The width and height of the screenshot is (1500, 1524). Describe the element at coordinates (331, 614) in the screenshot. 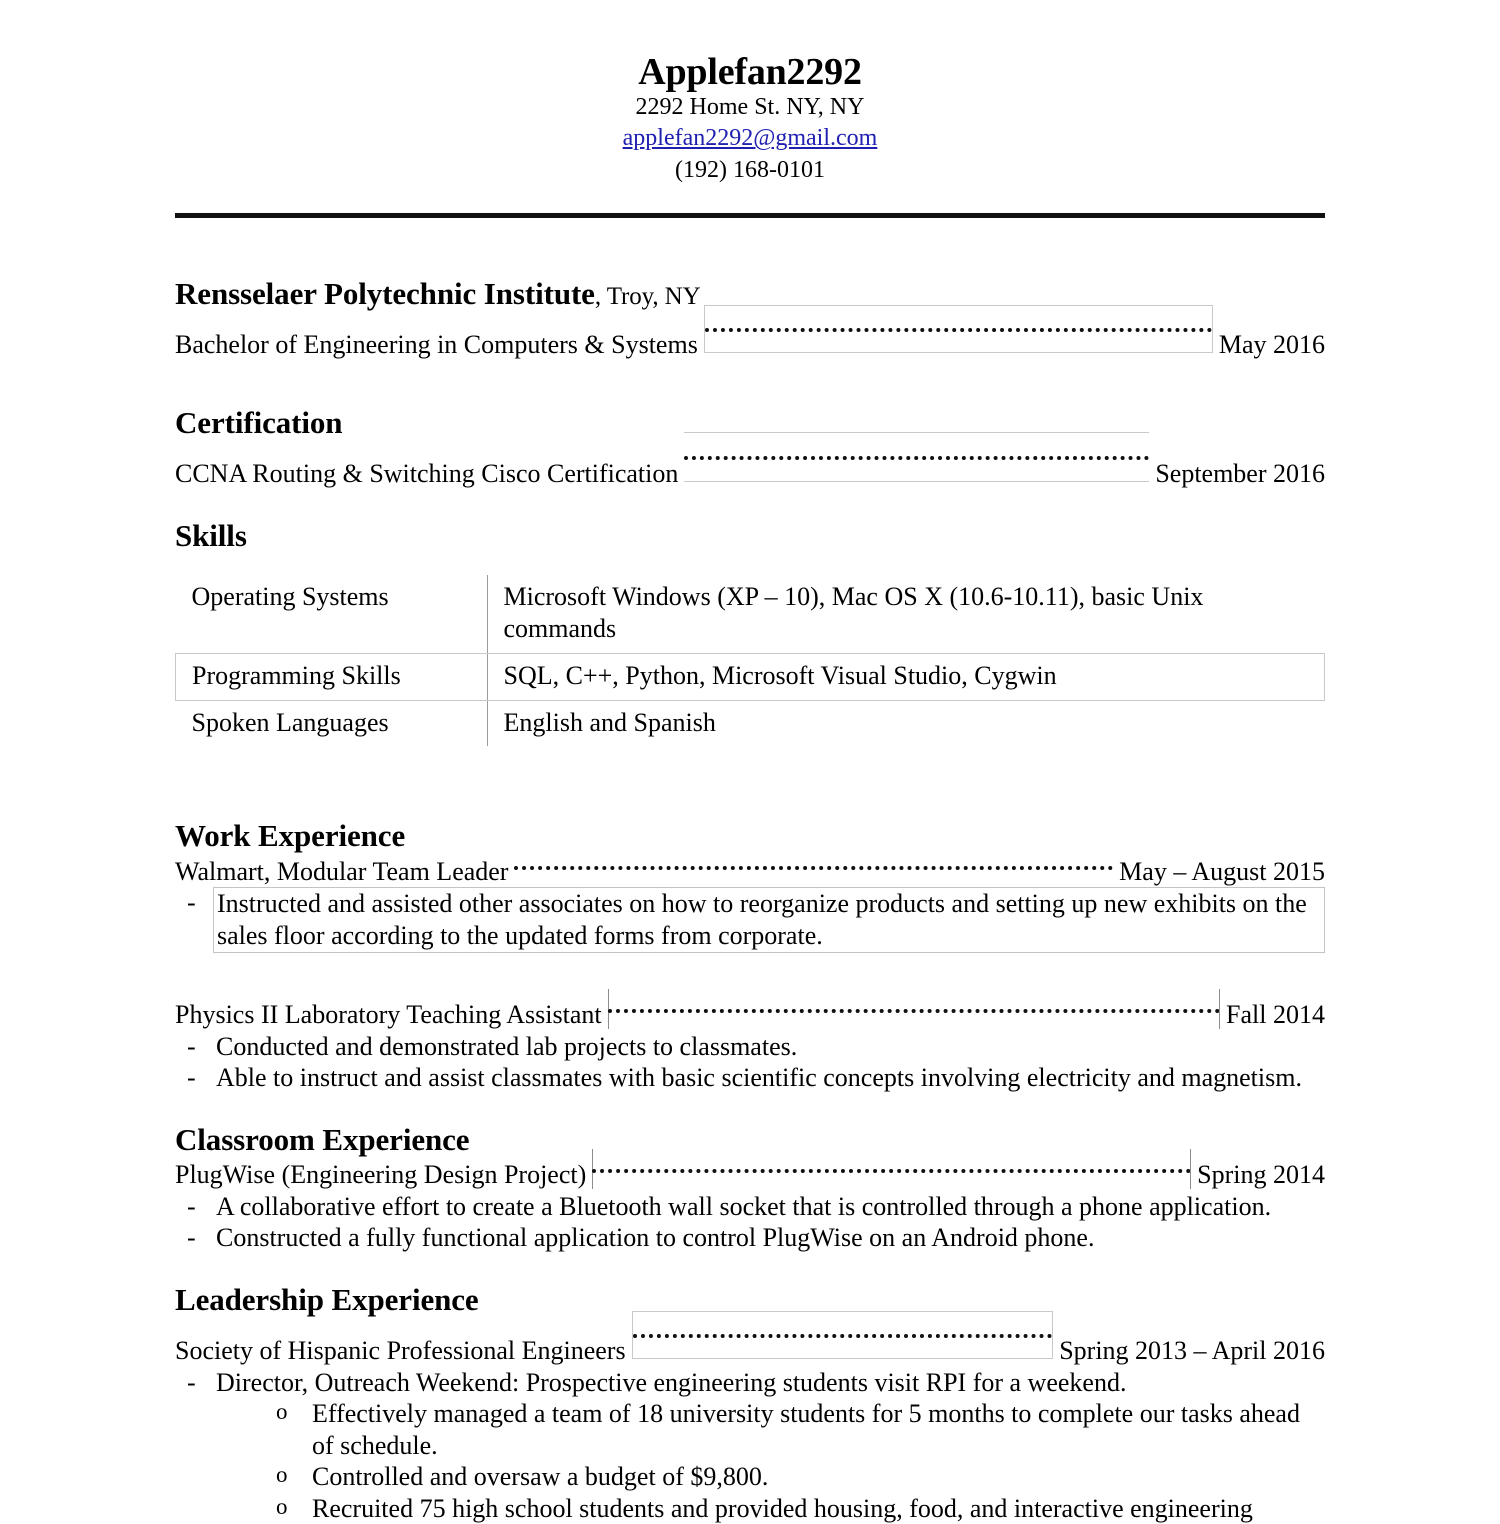

I see `skills-row-label: Operating Systems` at that location.